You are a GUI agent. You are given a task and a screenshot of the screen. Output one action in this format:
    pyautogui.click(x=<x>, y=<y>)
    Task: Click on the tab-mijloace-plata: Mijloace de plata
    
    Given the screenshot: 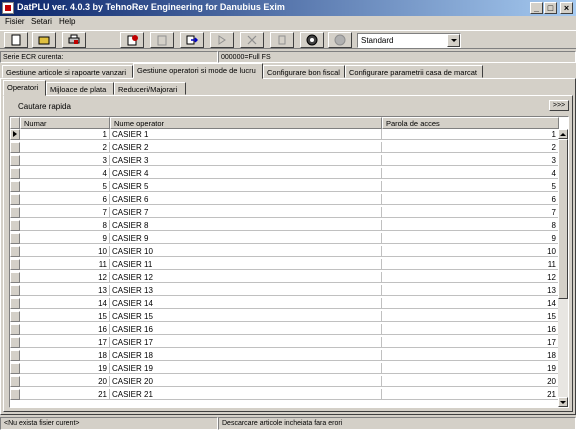 What is the action you would take?
    pyautogui.click(x=80, y=88)
    